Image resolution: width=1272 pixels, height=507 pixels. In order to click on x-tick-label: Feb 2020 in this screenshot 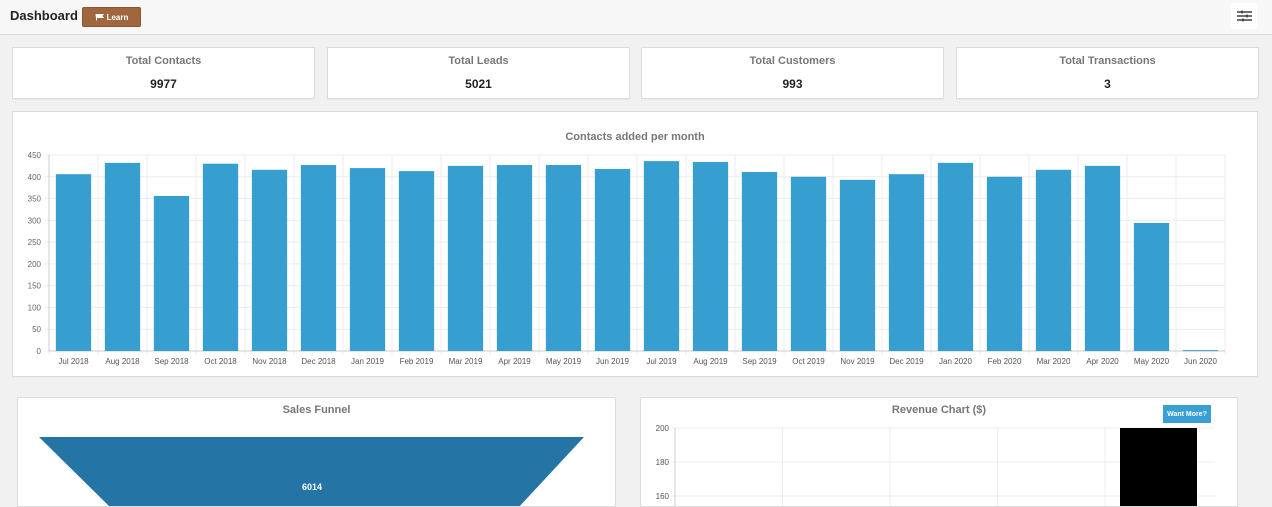, I will do `click(1005, 361)`.